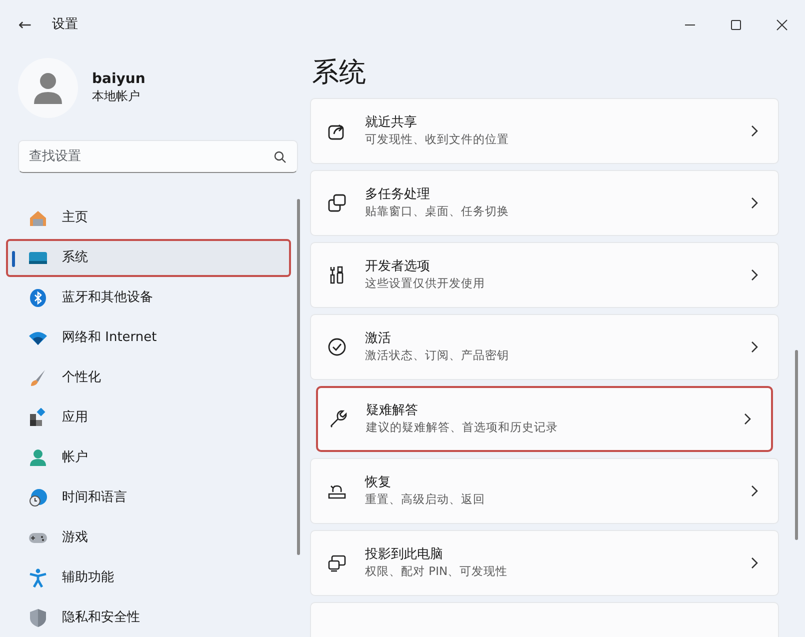 Image resolution: width=805 pixels, height=637 pixels. Describe the element at coordinates (38, 418) in the screenshot. I see `apps-icon` at that location.